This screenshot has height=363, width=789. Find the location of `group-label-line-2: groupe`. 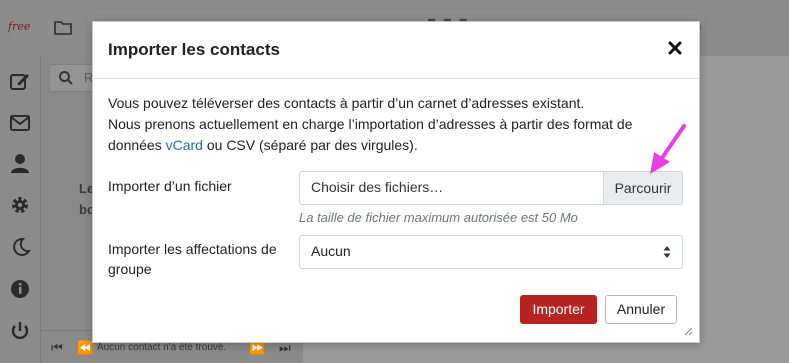

group-label-line-2: groupe is located at coordinates (130, 269).